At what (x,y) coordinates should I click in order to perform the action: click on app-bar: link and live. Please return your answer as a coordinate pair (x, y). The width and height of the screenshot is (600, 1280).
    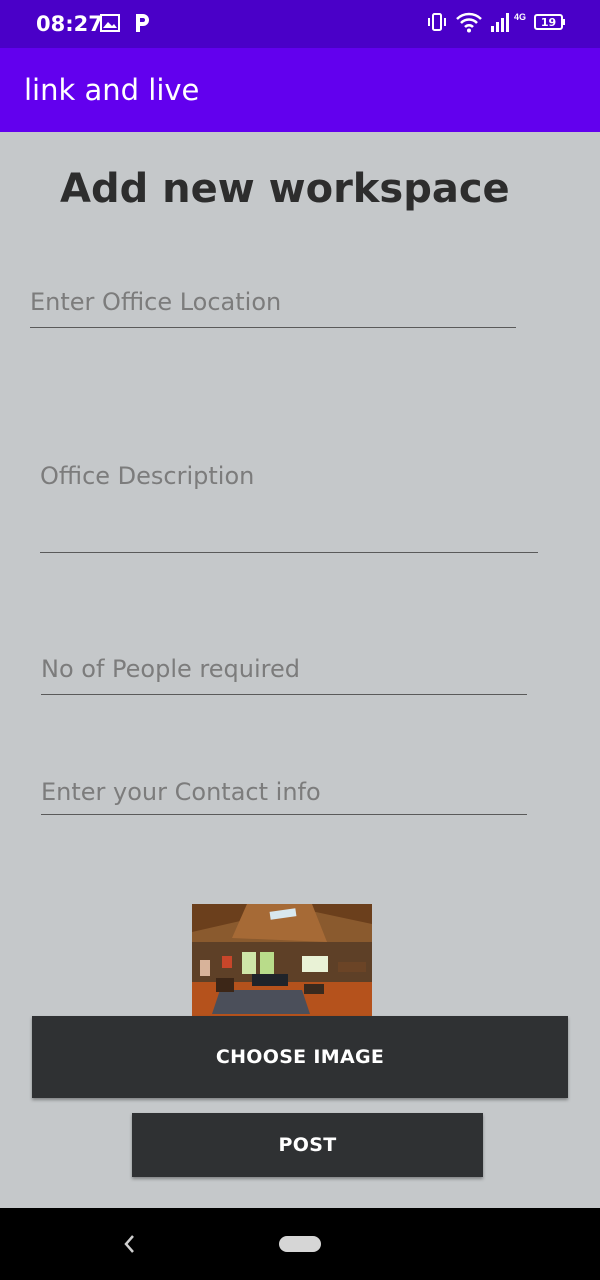
    Looking at the image, I should click on (300, 90).